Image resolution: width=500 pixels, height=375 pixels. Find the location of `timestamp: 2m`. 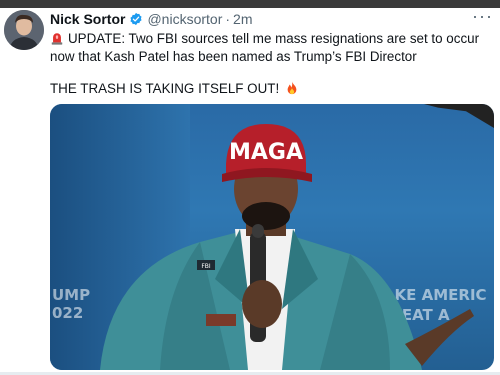

timestamp: 2m is located at coordinates (242, 19).